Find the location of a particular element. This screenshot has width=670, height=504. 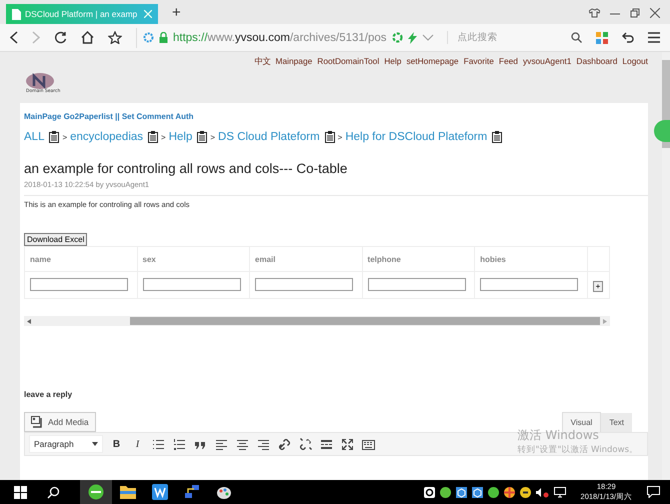

horizontal-scrollbar is located at coordinates (317, 321).